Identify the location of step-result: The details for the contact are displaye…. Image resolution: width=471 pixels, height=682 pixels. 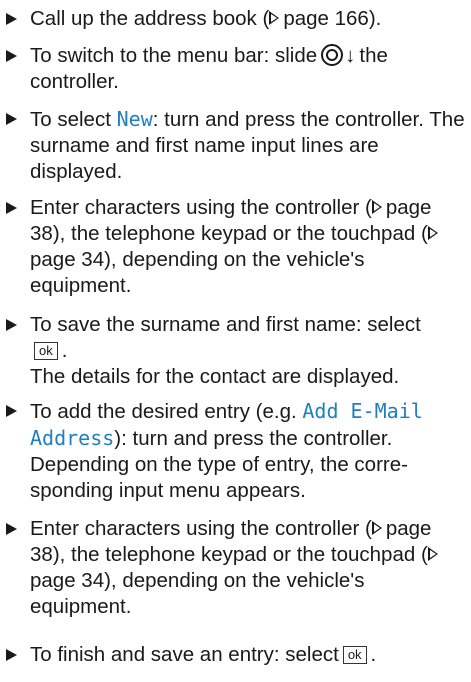
(215, 376).